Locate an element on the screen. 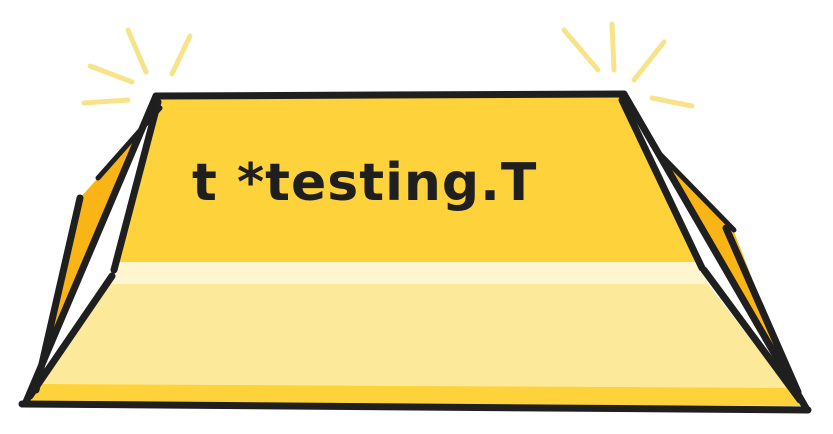 The image size is (833, 434). gold-bar-label: t *testing.T is located at coordinates (364, 183).